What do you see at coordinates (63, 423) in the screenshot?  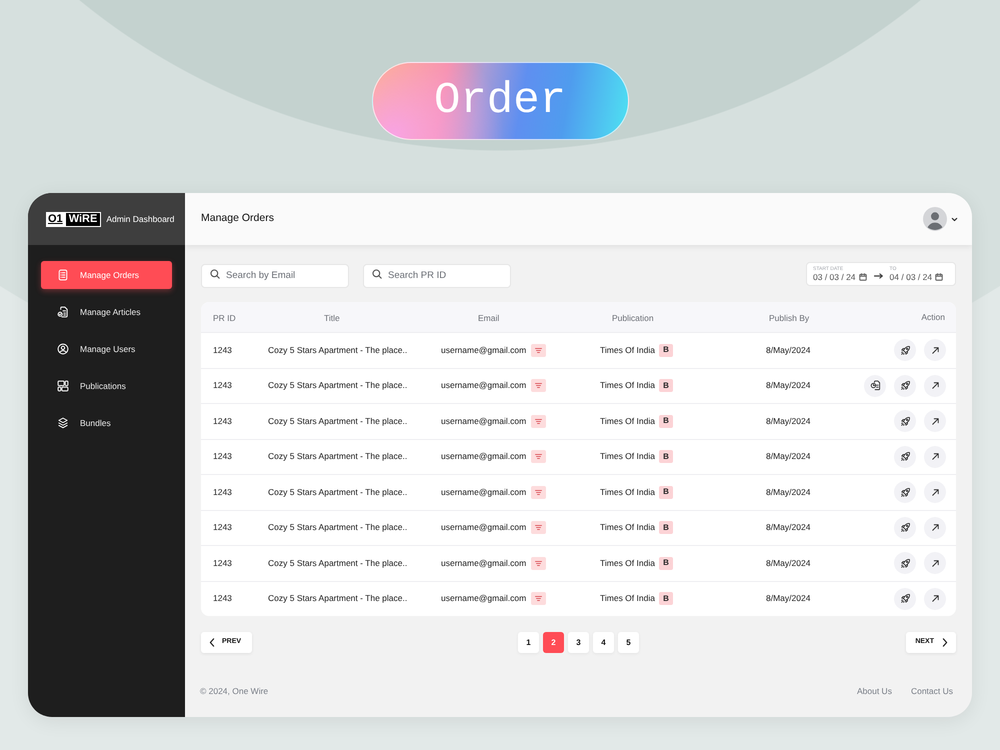 I see `layers-icon` at bounding box center [63, 423].